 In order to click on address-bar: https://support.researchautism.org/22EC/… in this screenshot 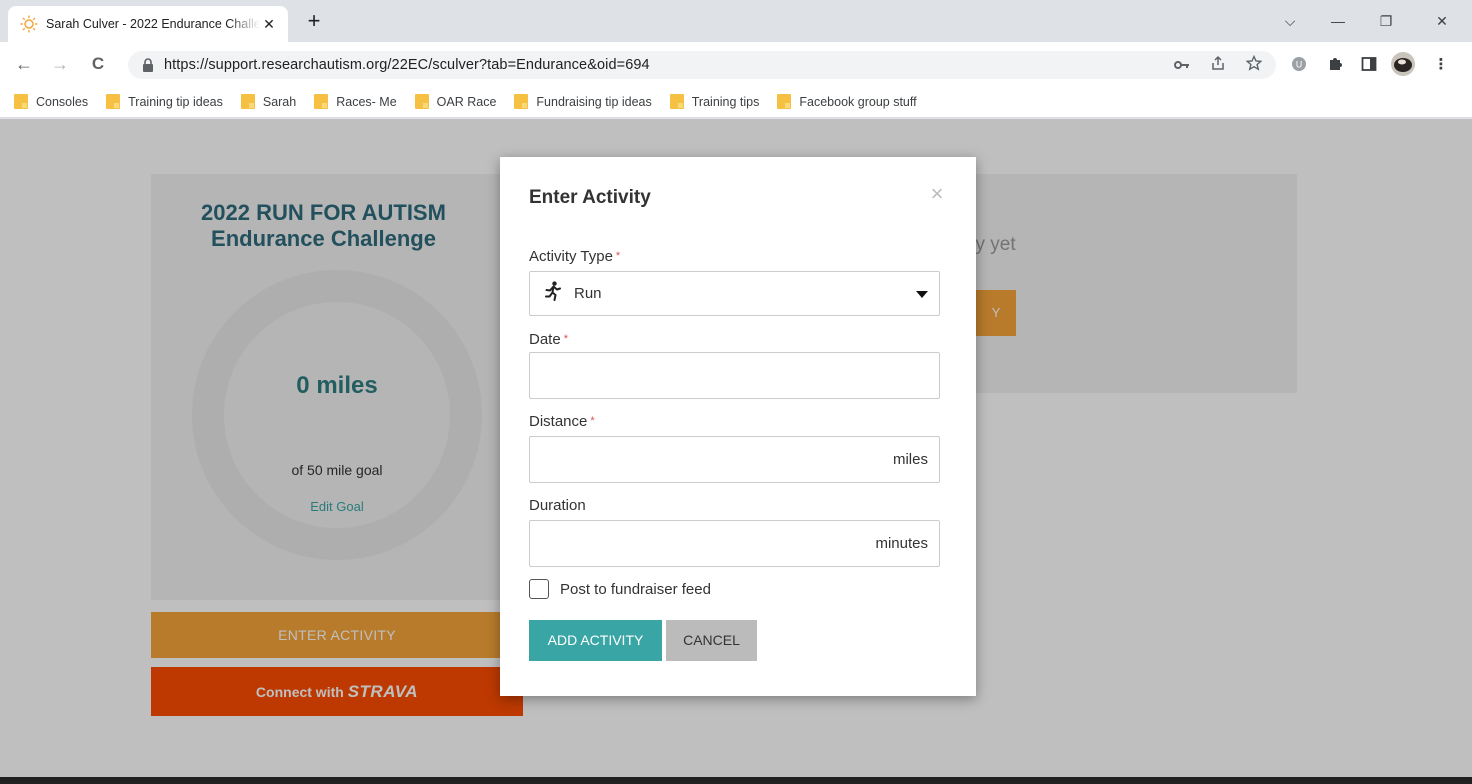, I will do `click(702, 65)`.